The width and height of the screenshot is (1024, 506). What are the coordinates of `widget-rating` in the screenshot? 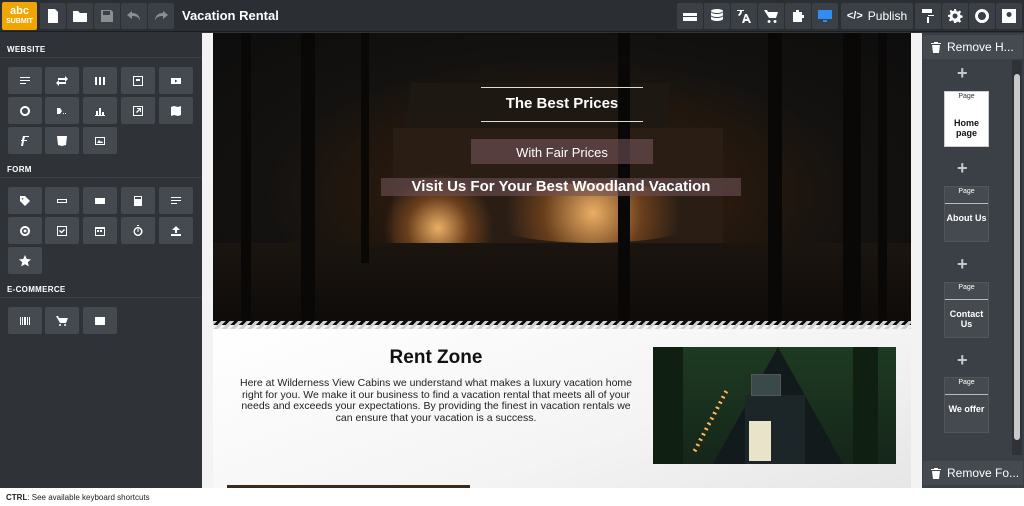 It's located at (25, 260).